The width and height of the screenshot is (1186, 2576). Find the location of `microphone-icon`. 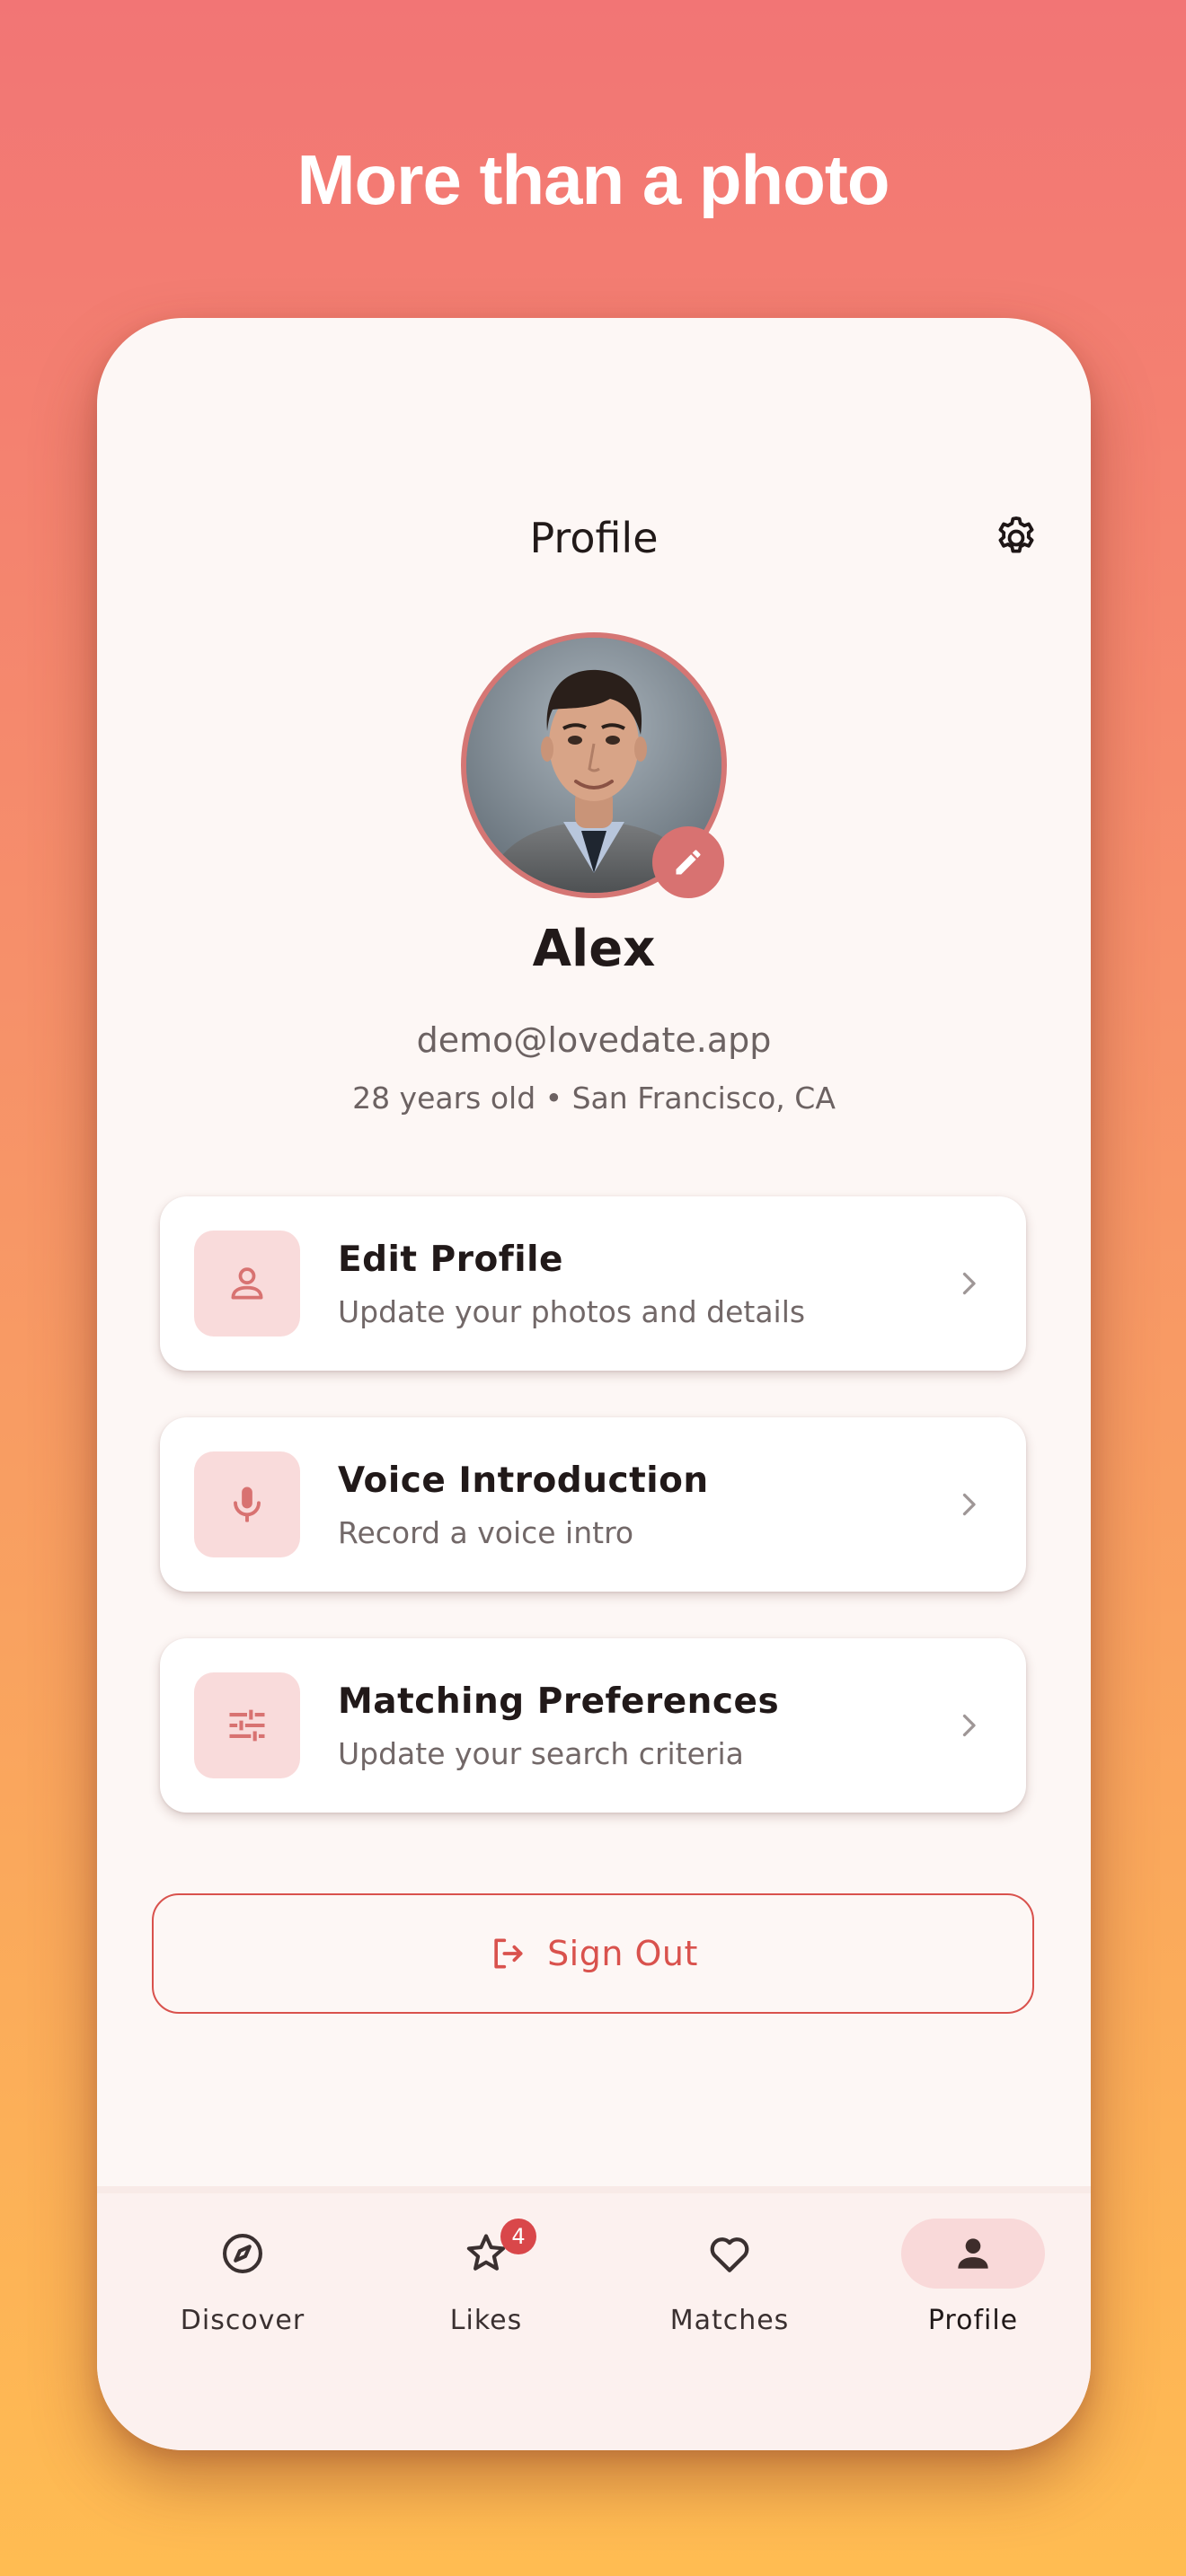

microphone-icon is located at coordinates (247, 1504).